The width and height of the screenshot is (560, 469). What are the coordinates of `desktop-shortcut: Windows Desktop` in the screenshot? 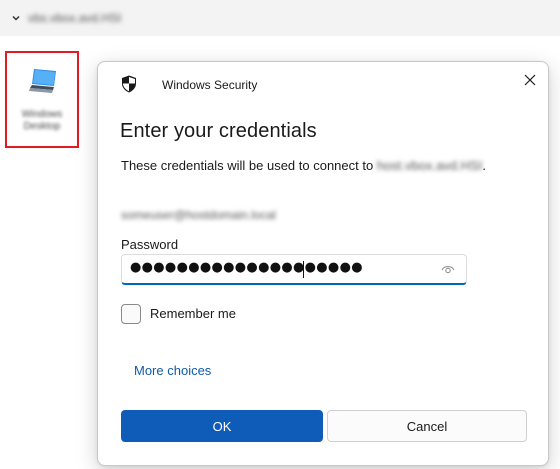 It's located at (42, 99).